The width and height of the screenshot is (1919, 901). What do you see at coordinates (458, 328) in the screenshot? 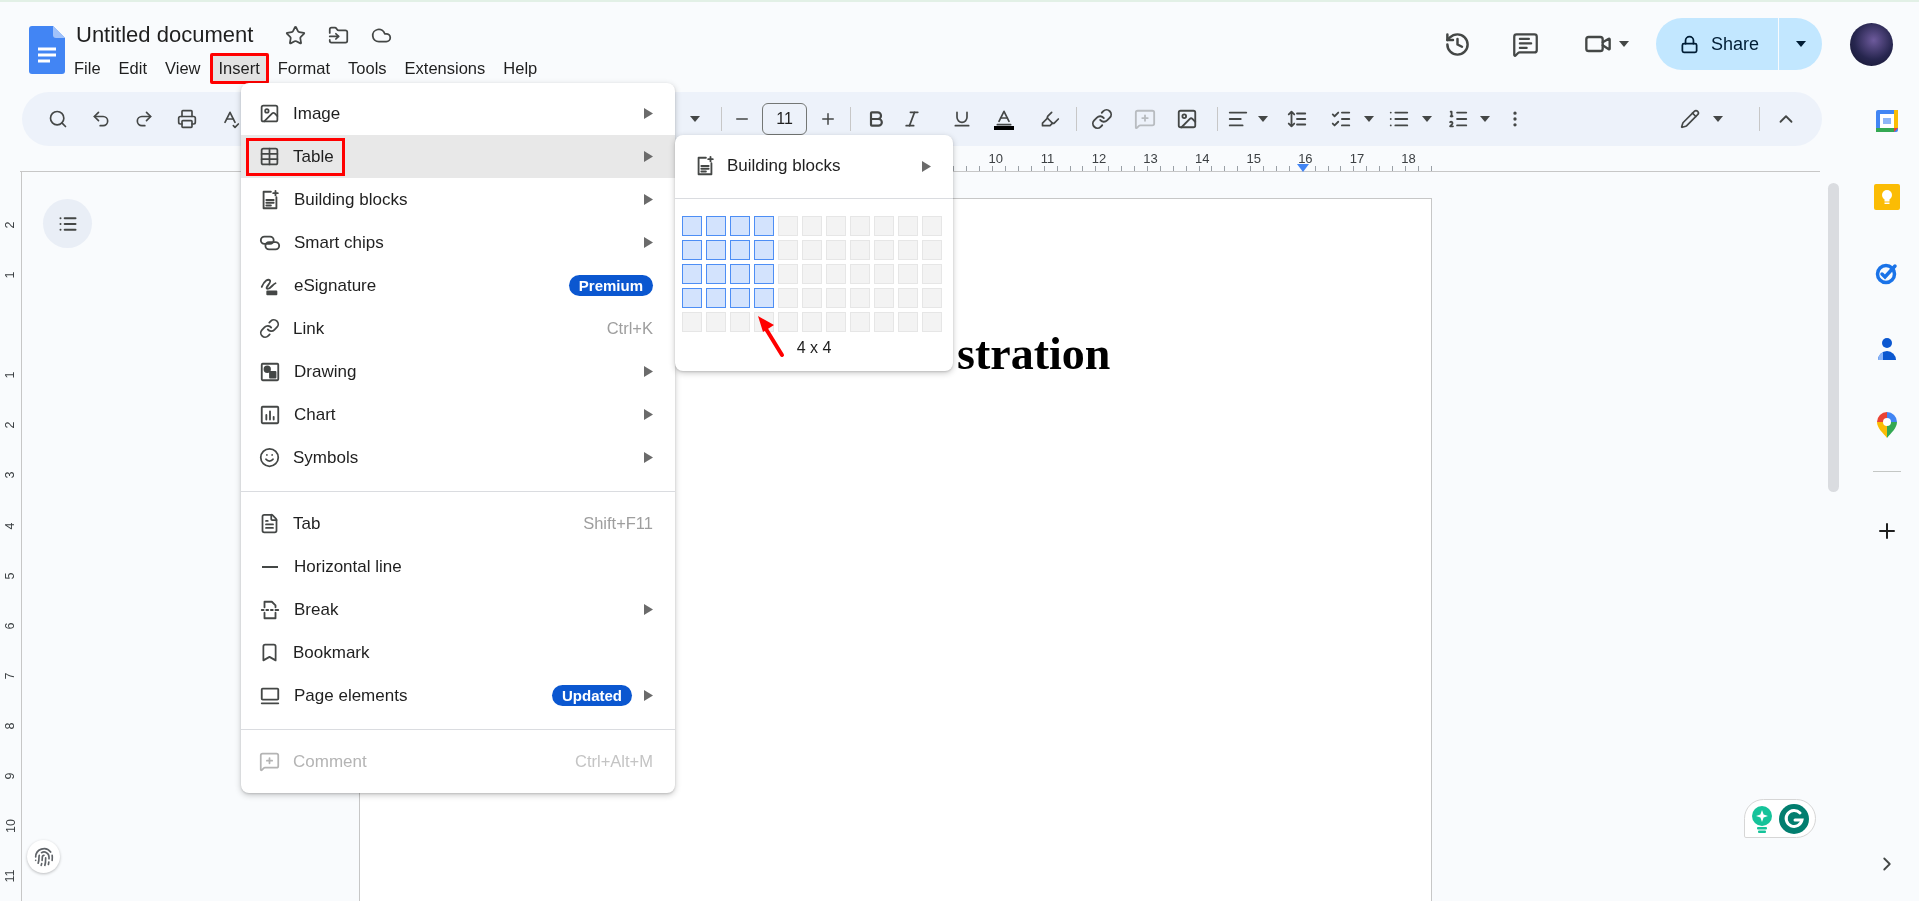
I see `menu-item: Link Ctrl+K` at bounding box center [458, 328].